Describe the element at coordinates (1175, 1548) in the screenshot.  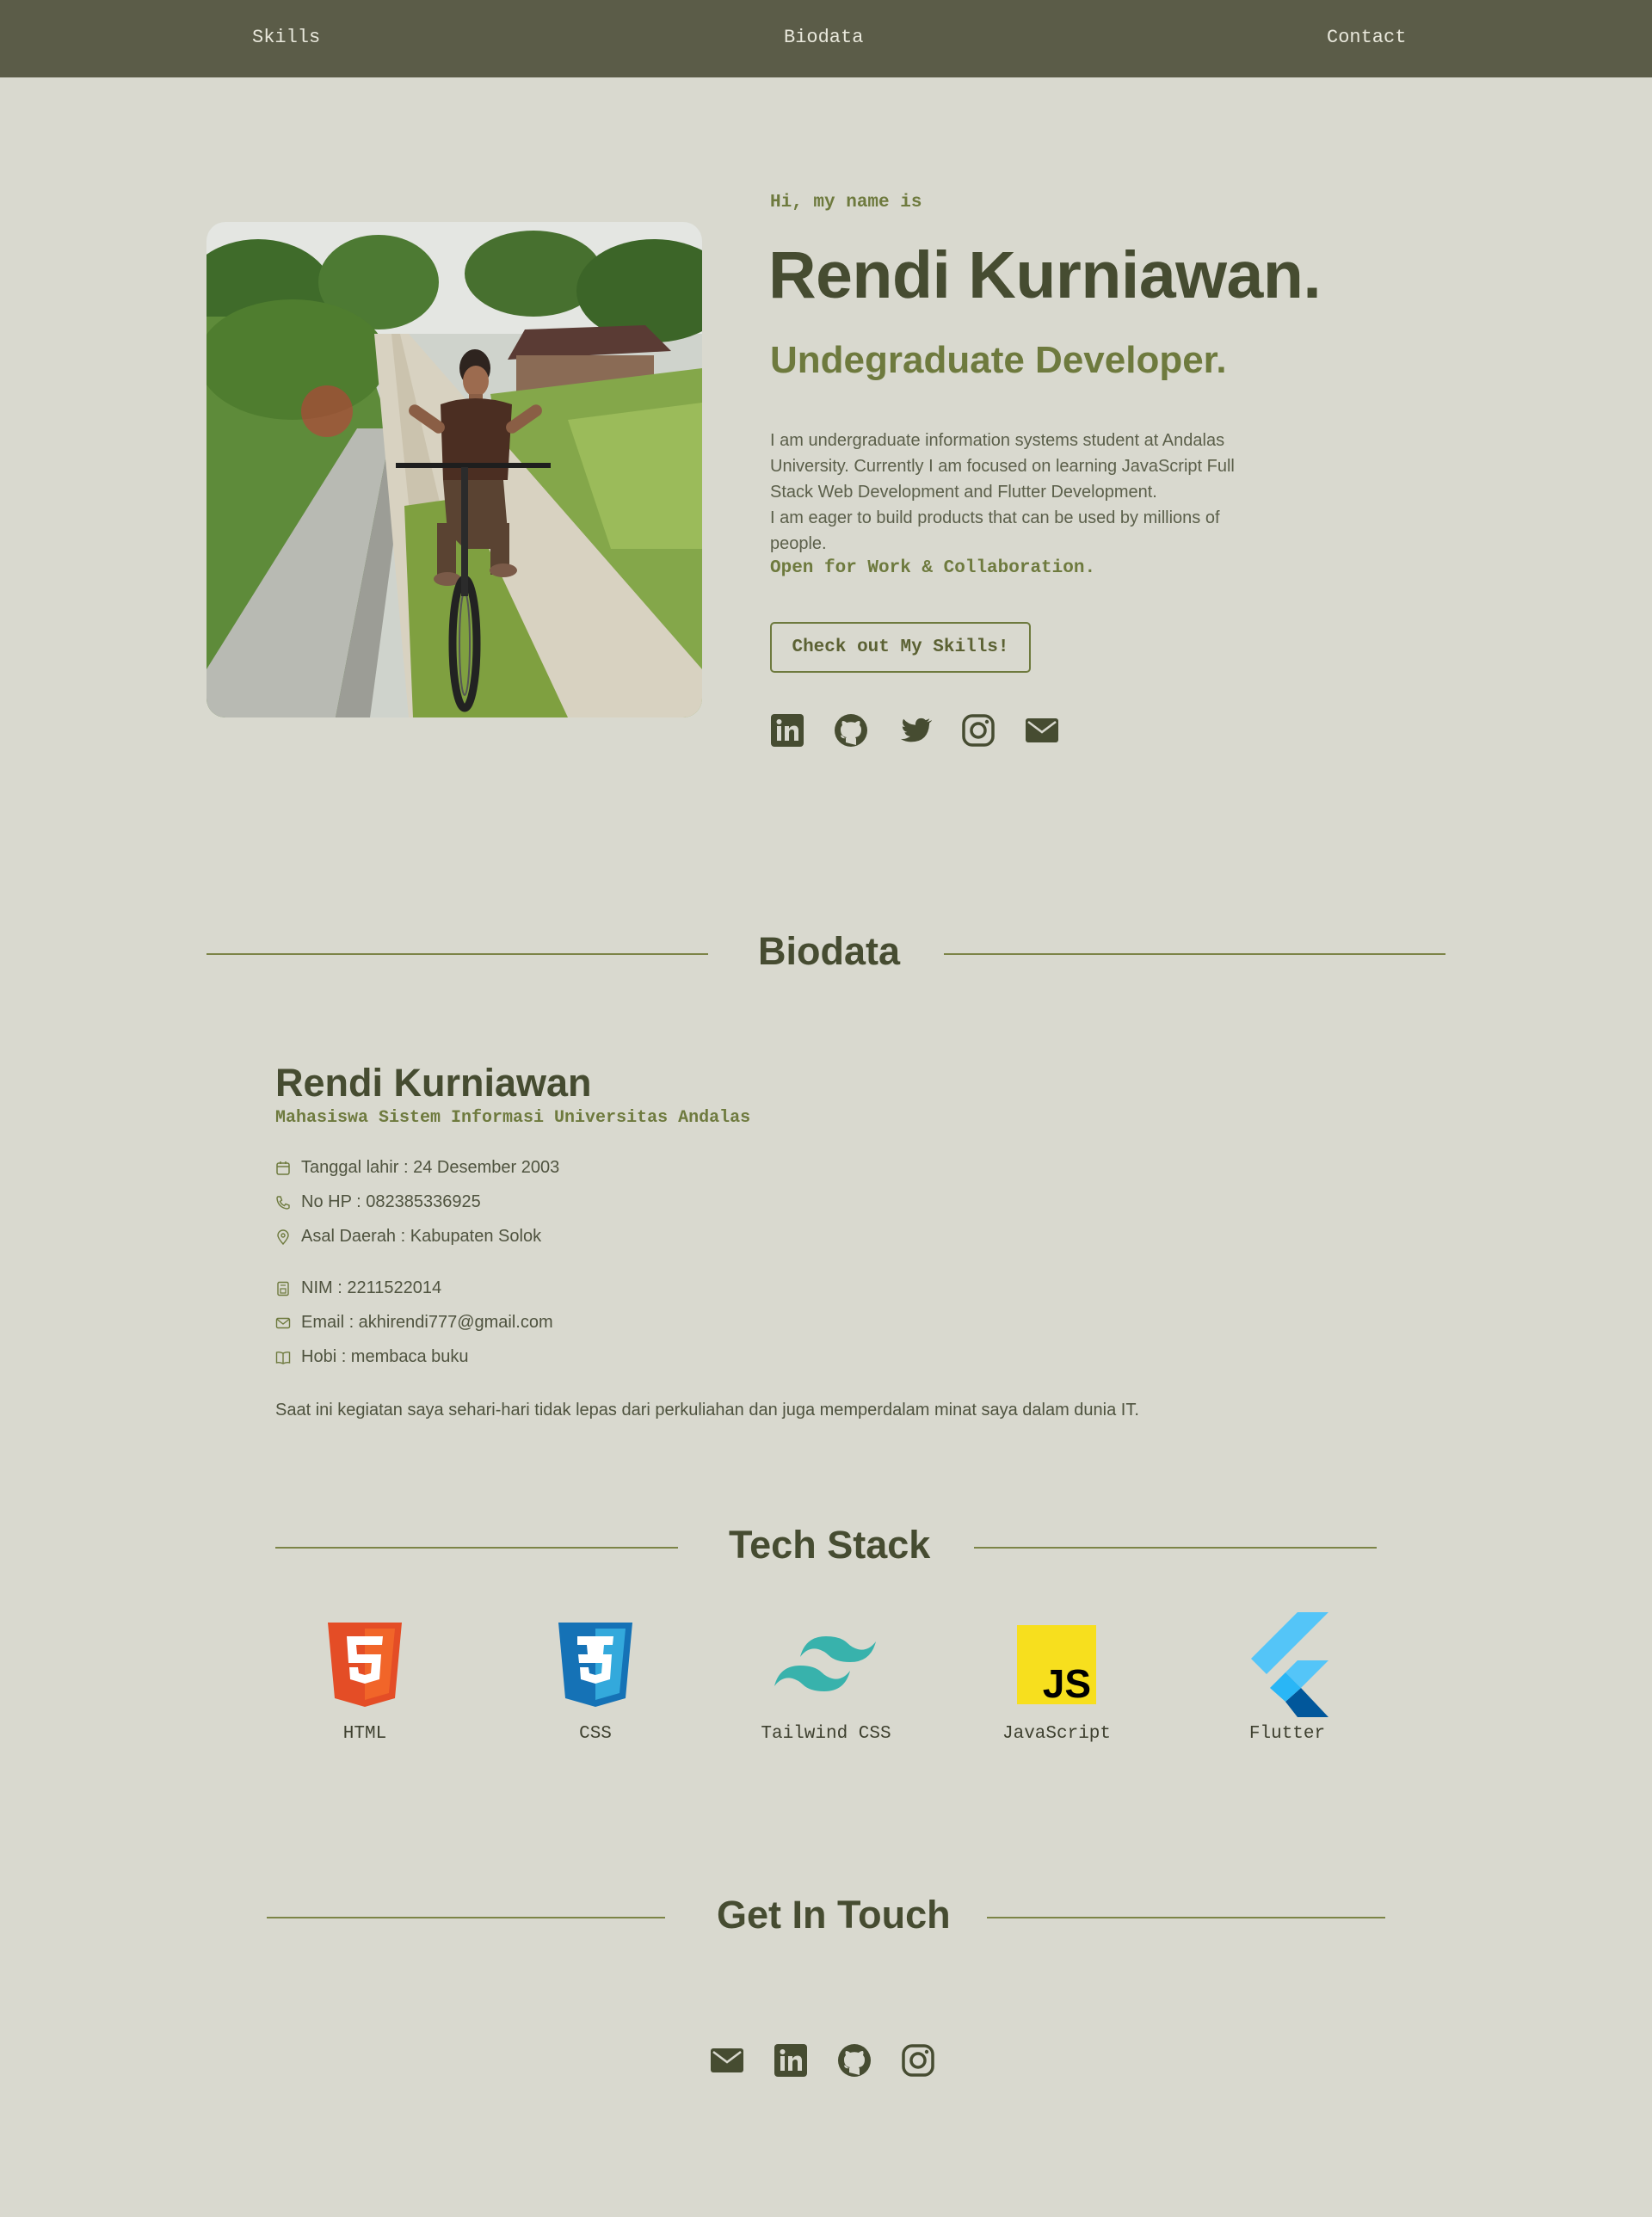
I see `techstack-divider-right` at that location.